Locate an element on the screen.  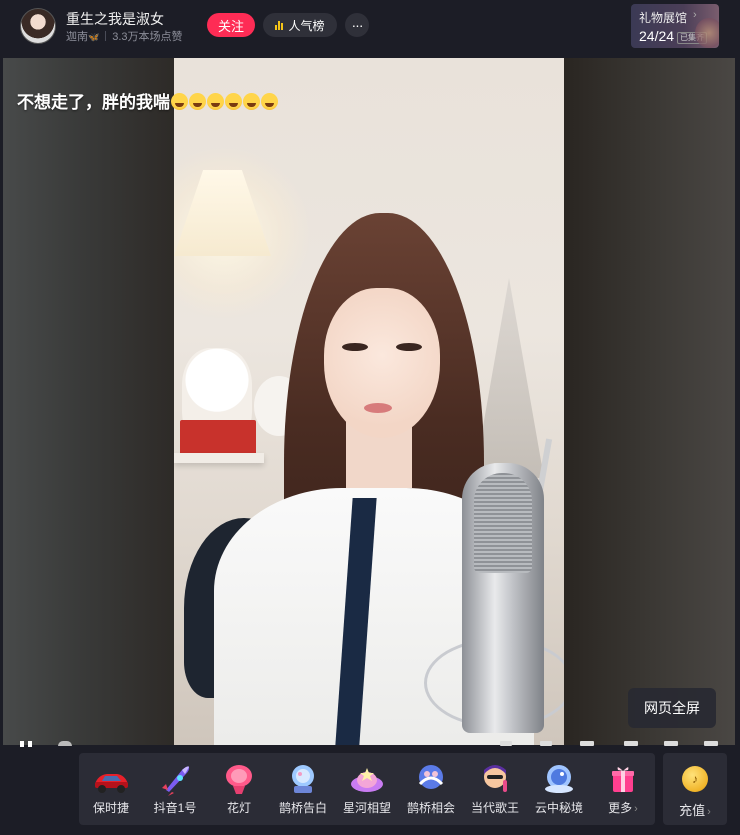
gift-gallery-card: 礼物展馆 › 24/24 已集齐 is located at coordinates (675, 26).